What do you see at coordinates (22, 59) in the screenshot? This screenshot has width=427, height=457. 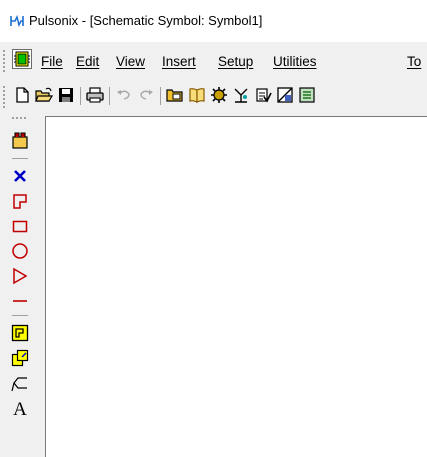 I see `schematic-symbol-icon` at bounding box center [22, 59].